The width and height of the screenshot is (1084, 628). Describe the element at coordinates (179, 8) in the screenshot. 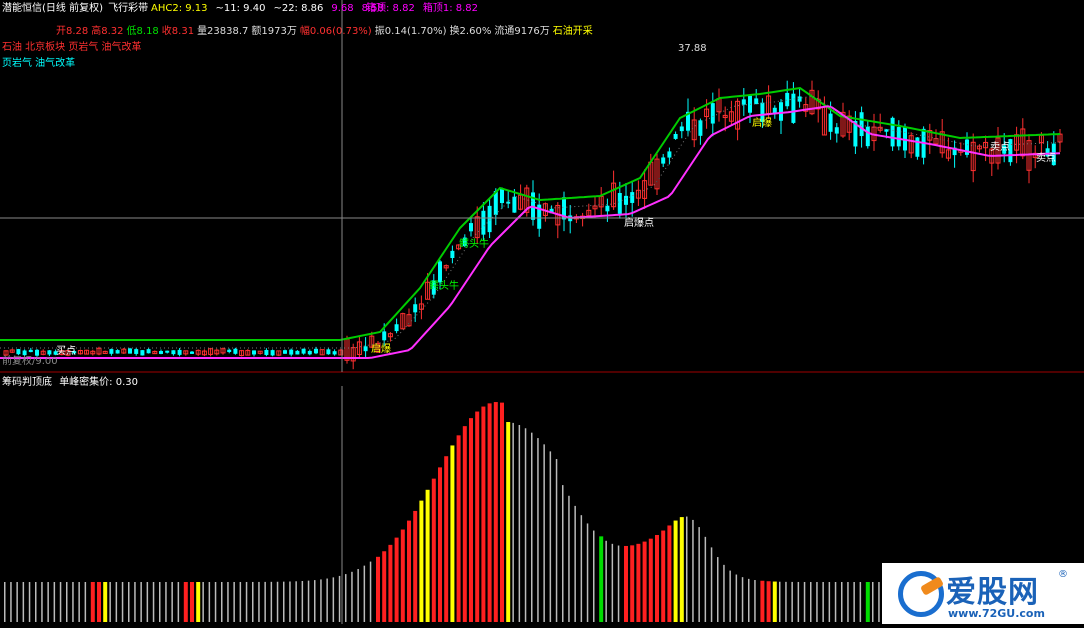

I see `ma-value-0: AHC2: 9.13` at that location.